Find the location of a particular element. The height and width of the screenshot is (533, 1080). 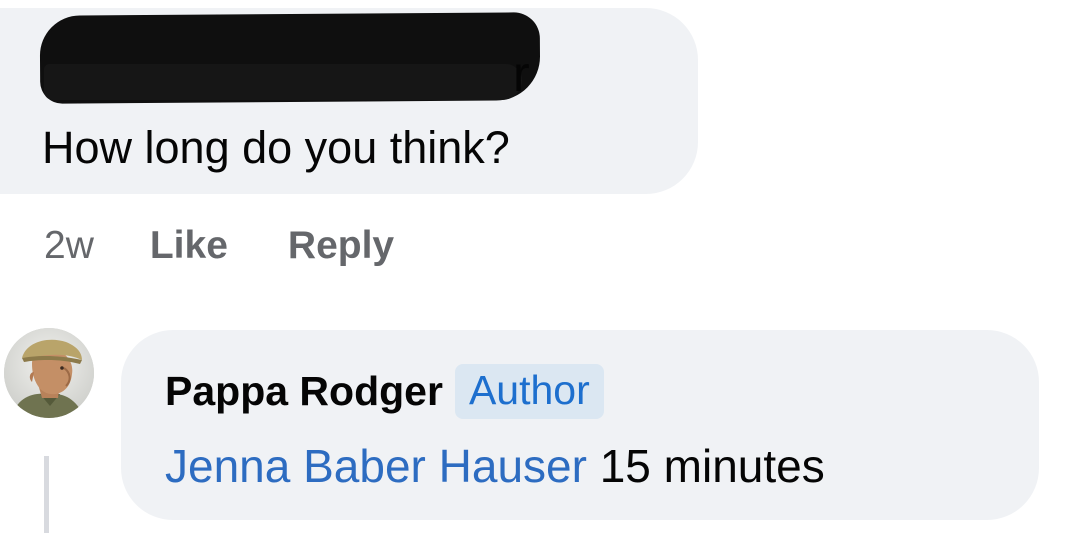

redacted-author-name: r is located at coordinates (521, 74).